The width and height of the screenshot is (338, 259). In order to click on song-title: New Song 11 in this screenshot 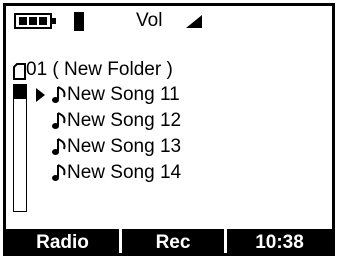, I will do `click(123, 94)`.